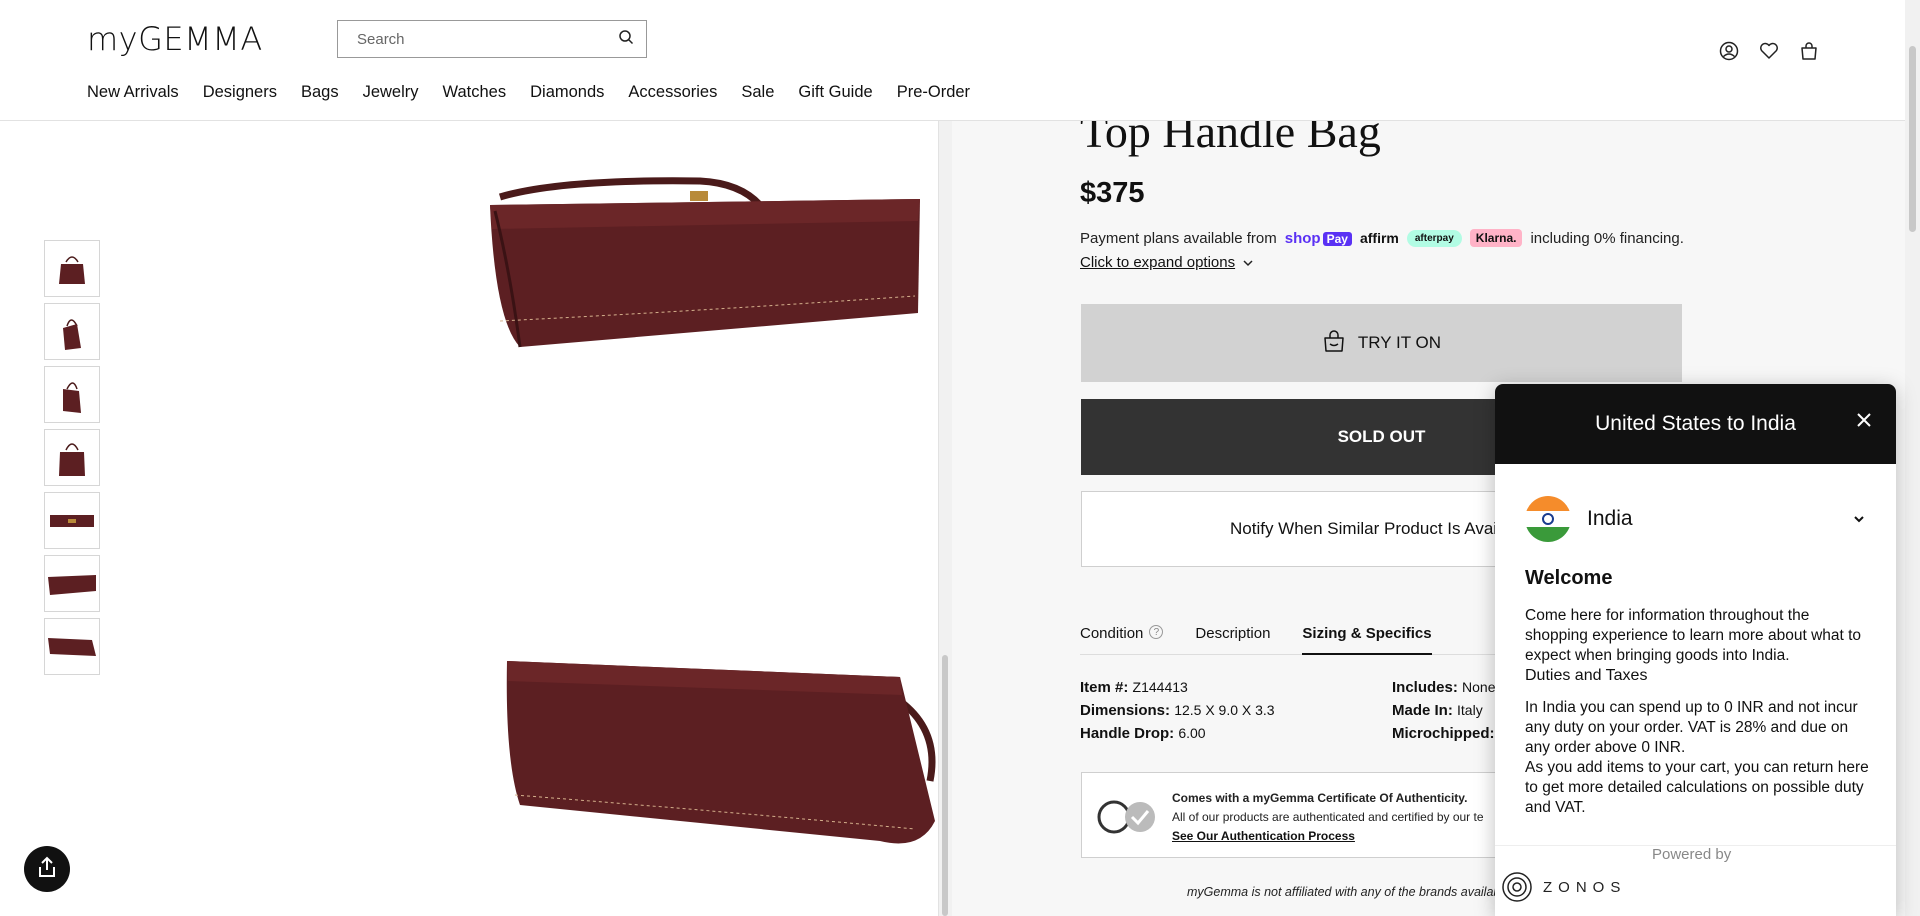 This screenshot has width=1920, height=916. I want to click on shop-pay-word: shop, so click(1302, 238).